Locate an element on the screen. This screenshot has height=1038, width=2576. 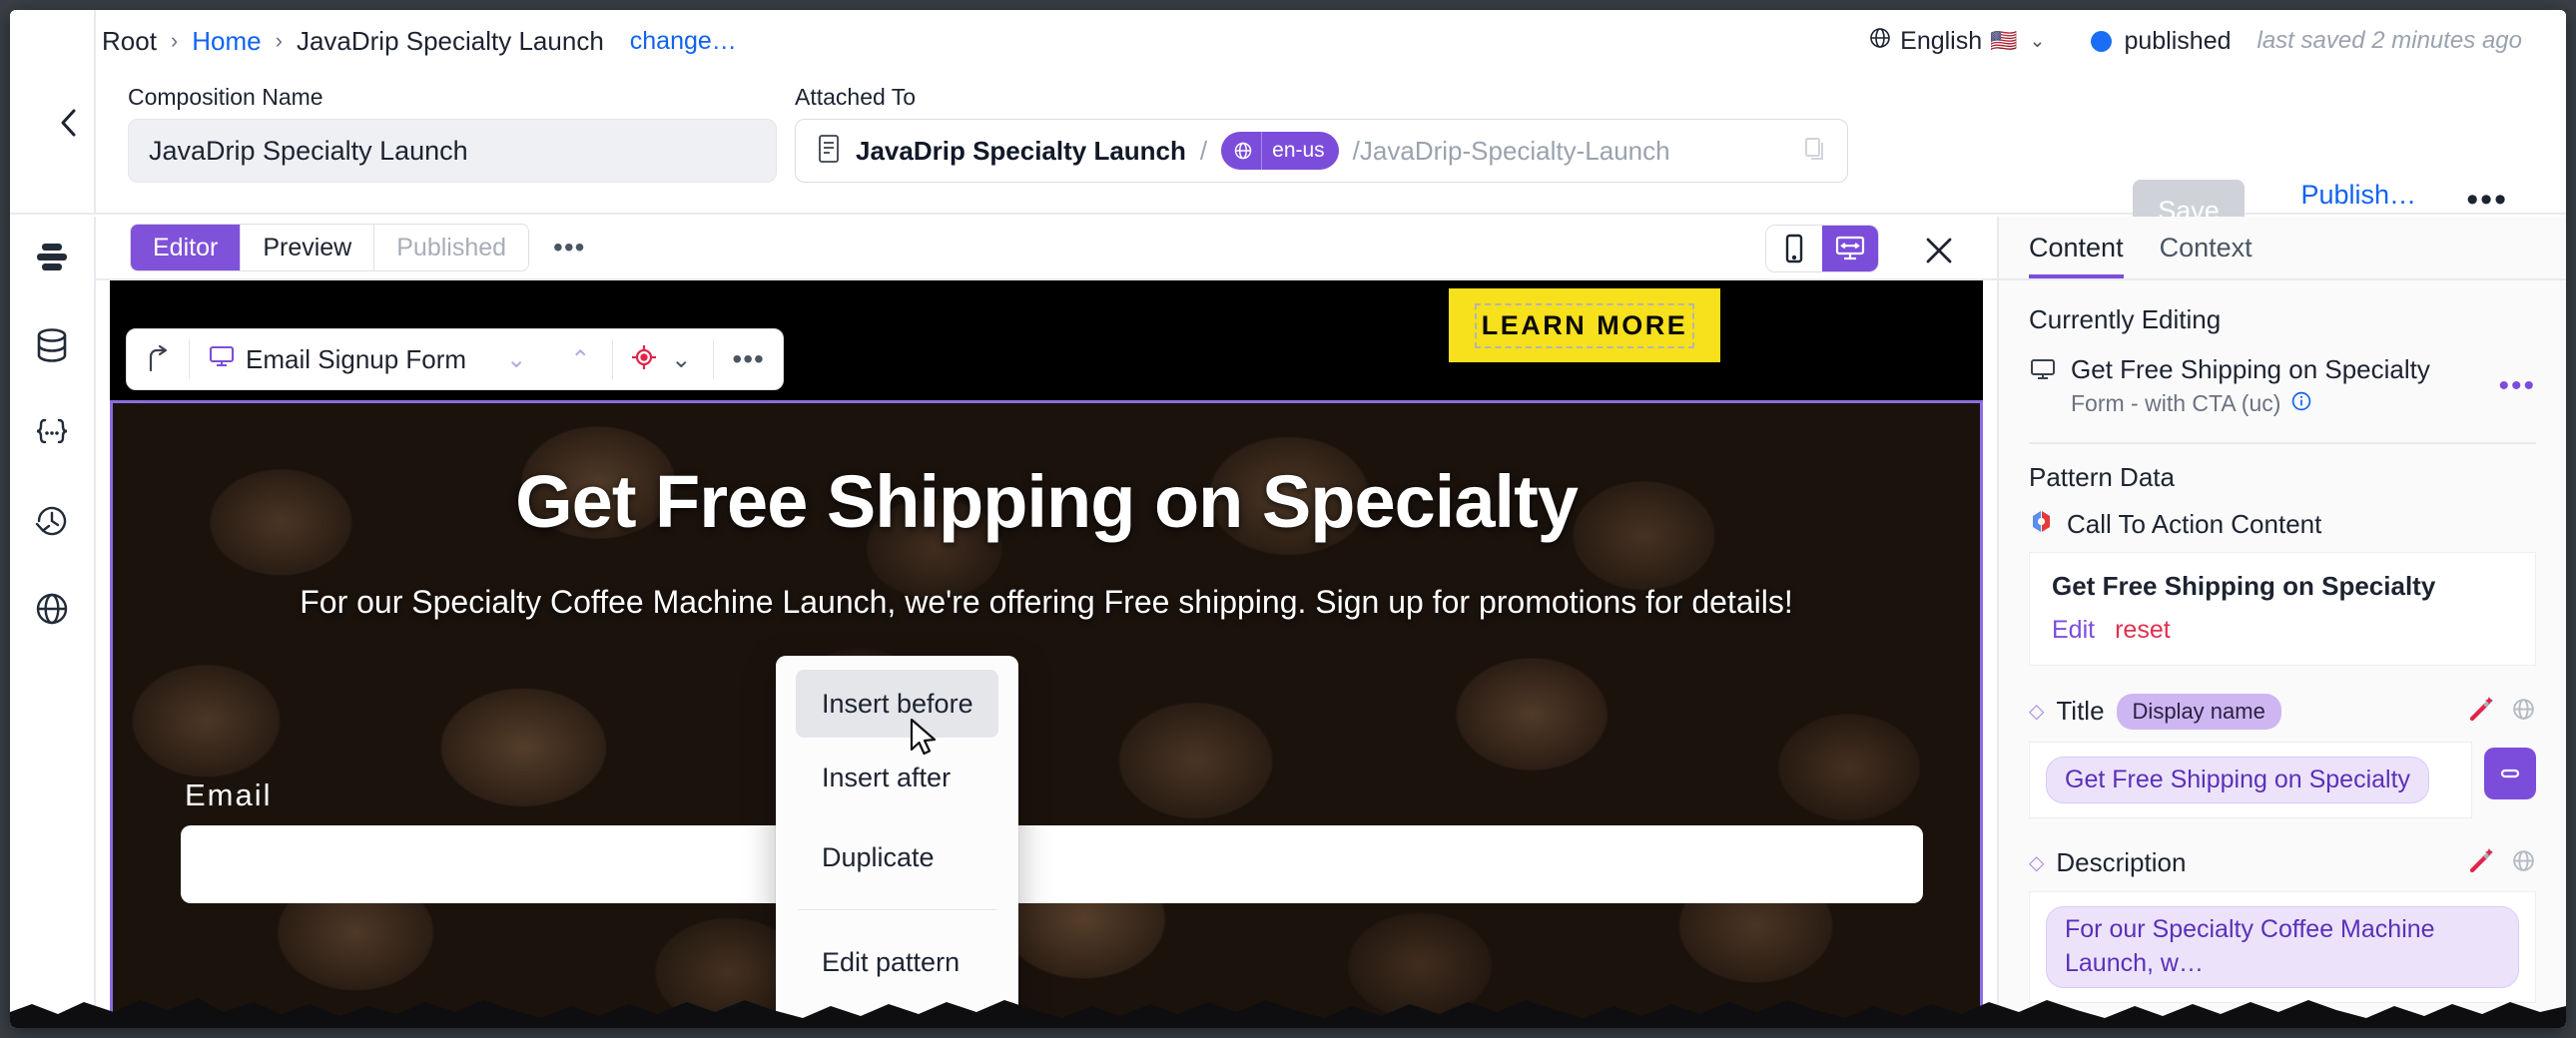
layers-icon is located at coordinates (52, 257).